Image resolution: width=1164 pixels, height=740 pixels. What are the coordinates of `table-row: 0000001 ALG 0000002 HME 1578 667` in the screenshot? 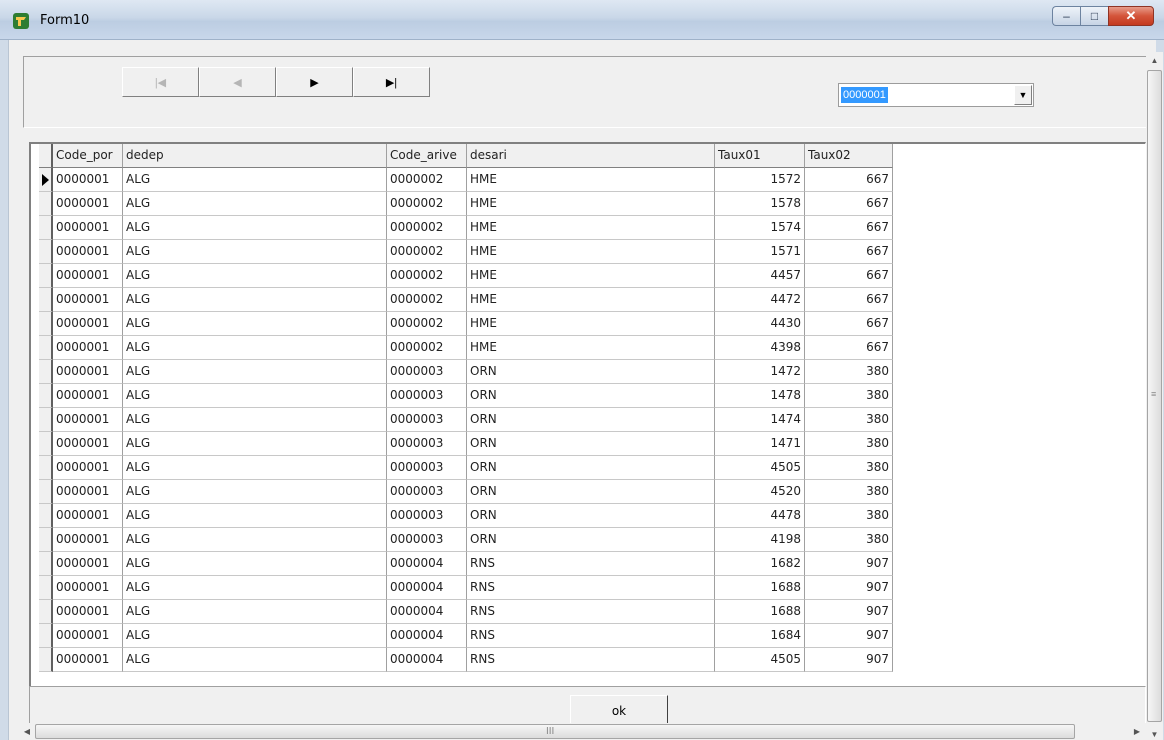 It's located at (466, 204).